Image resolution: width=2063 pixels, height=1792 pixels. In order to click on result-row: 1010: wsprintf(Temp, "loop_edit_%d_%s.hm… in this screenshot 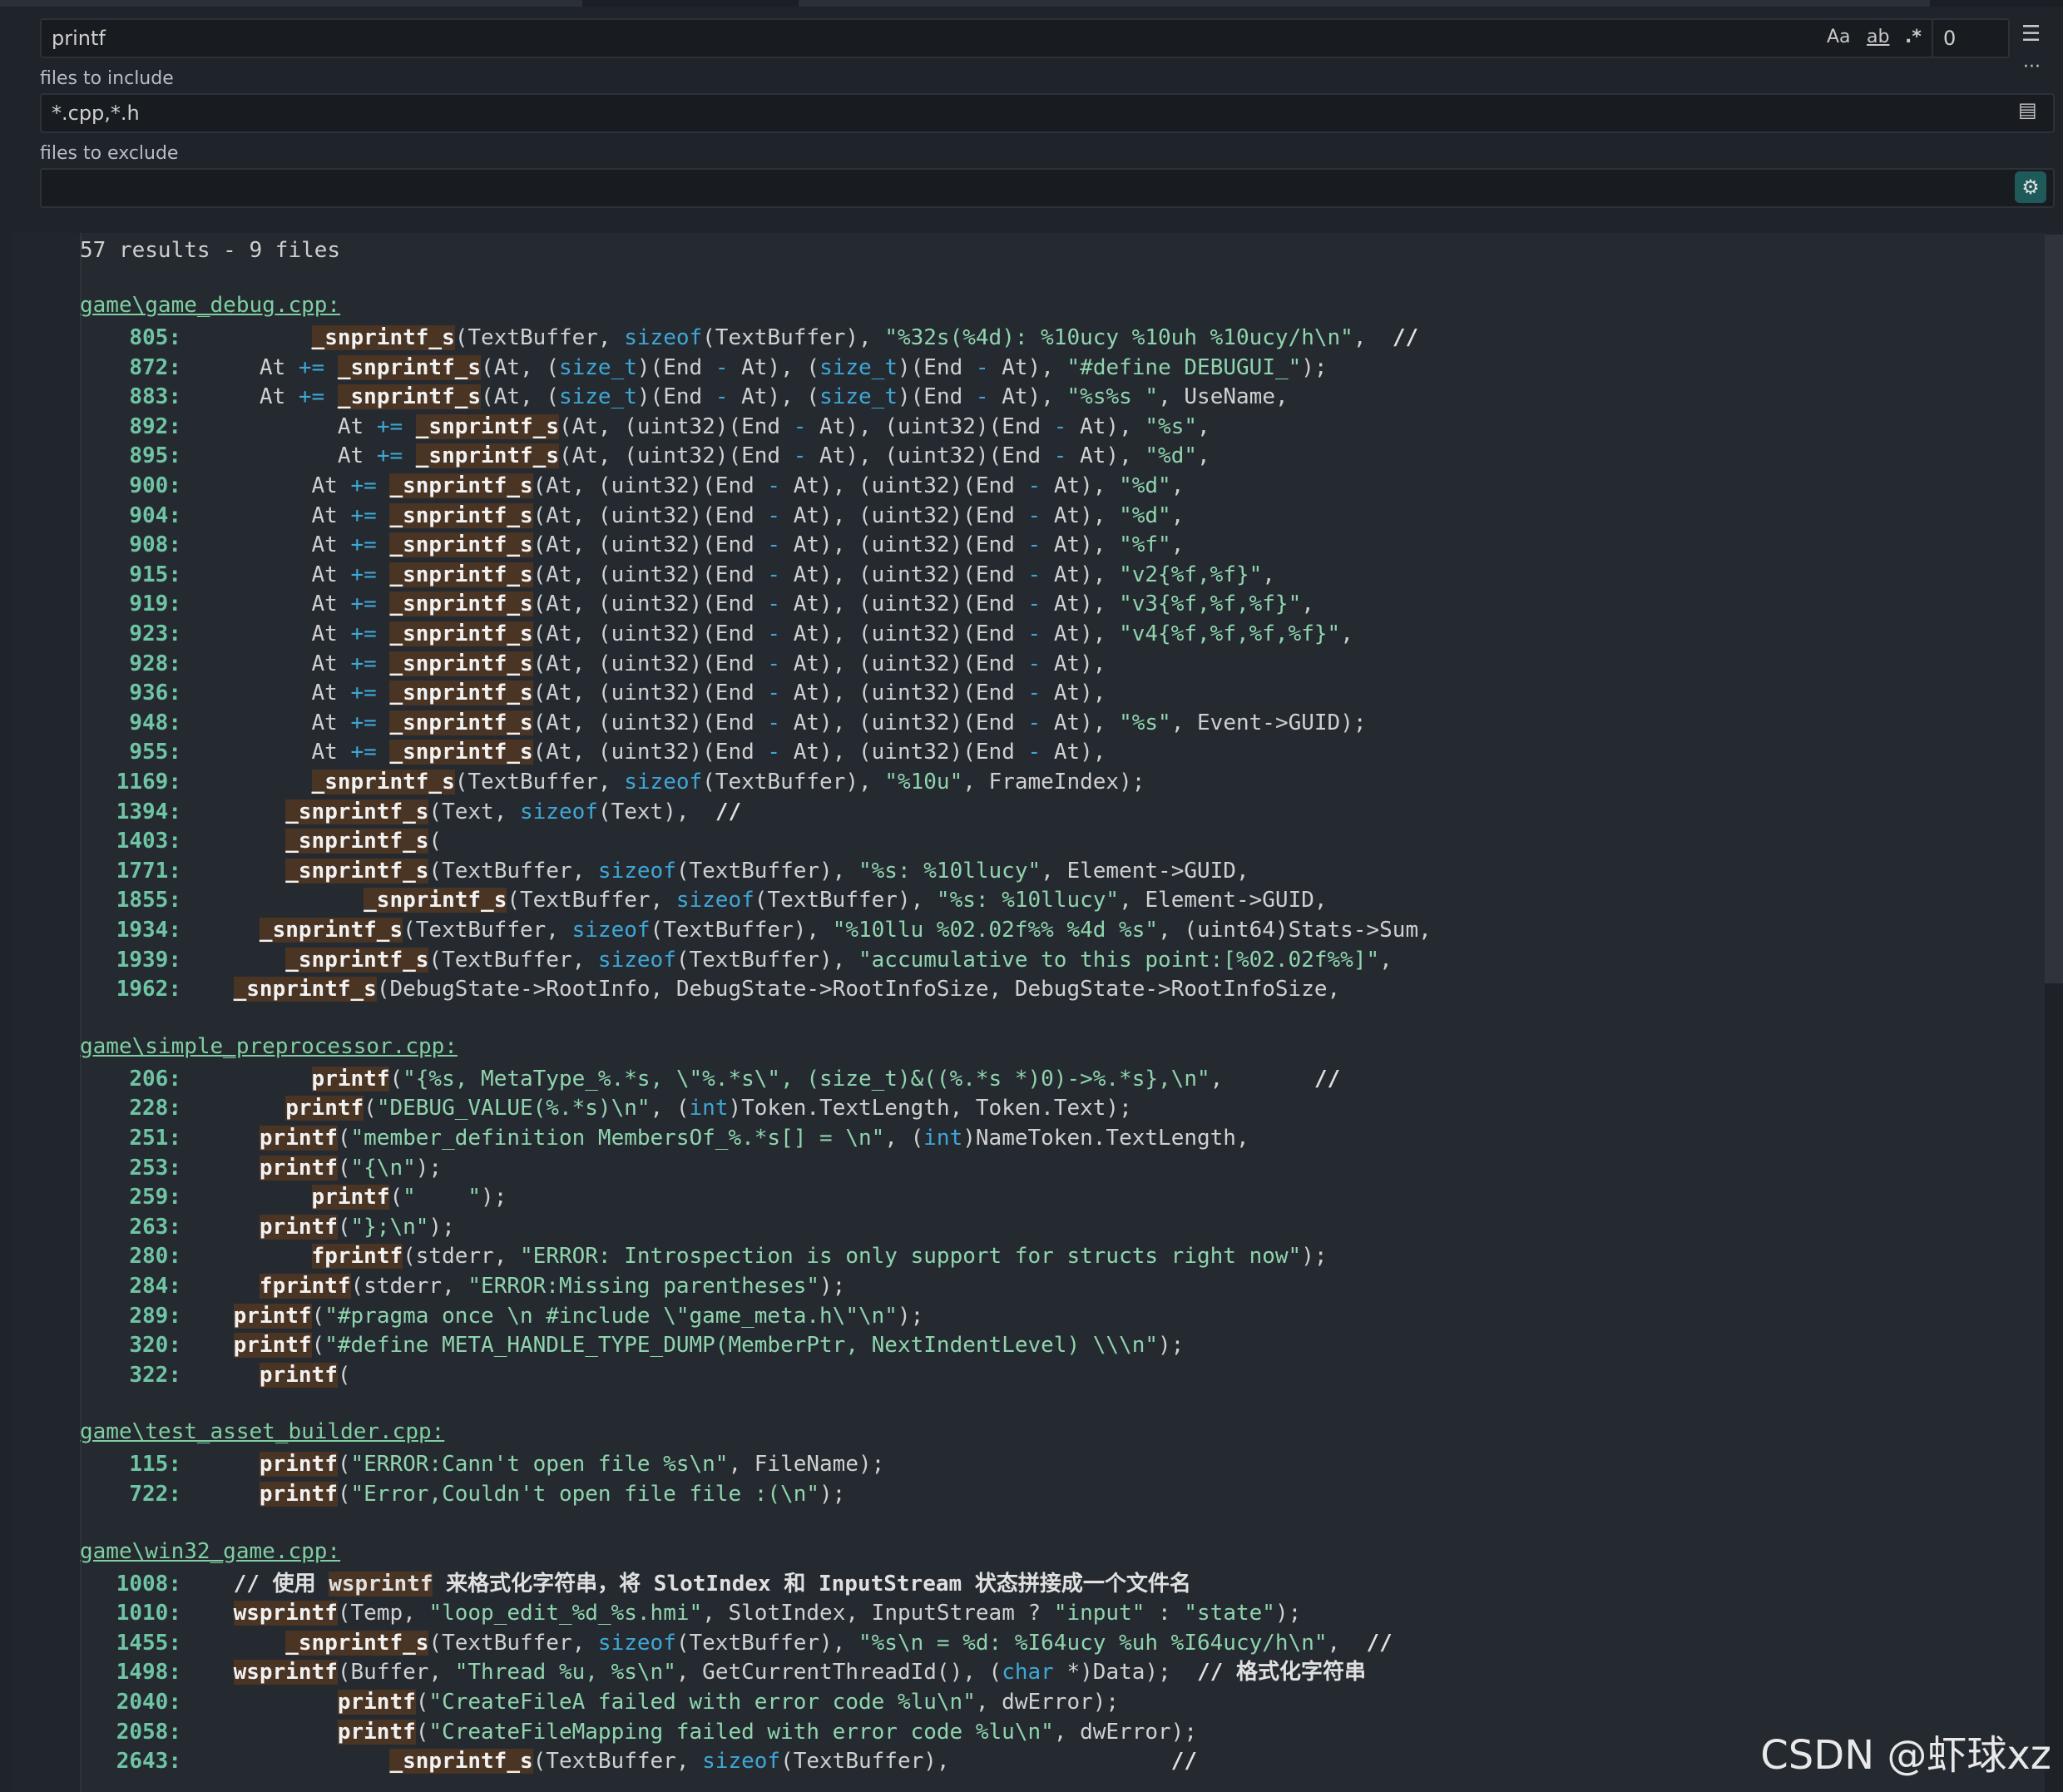, I will do `click(690, 1613)`.